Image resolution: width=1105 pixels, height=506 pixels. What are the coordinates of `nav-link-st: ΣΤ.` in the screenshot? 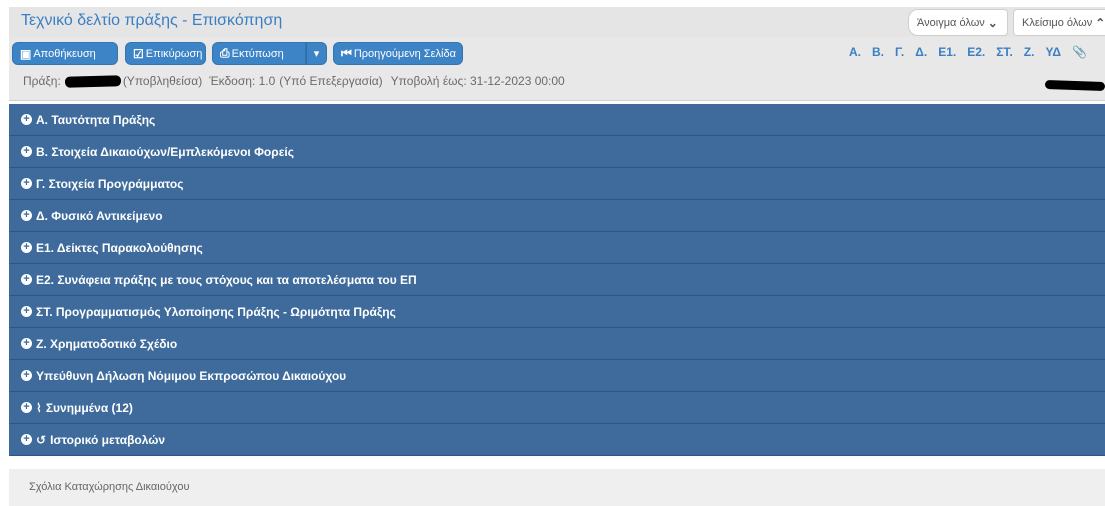 It's located at (1004, 52).